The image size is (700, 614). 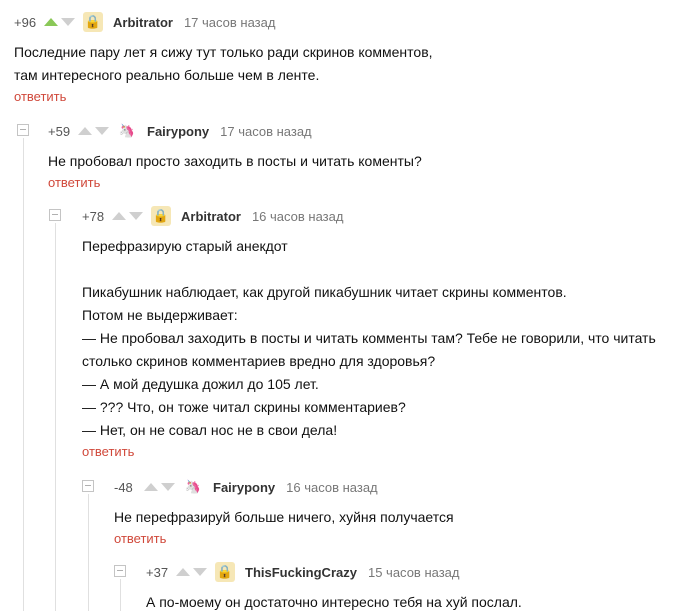 I want to click on username: ThisFuckingCrazy, so click(x=301, y=572).